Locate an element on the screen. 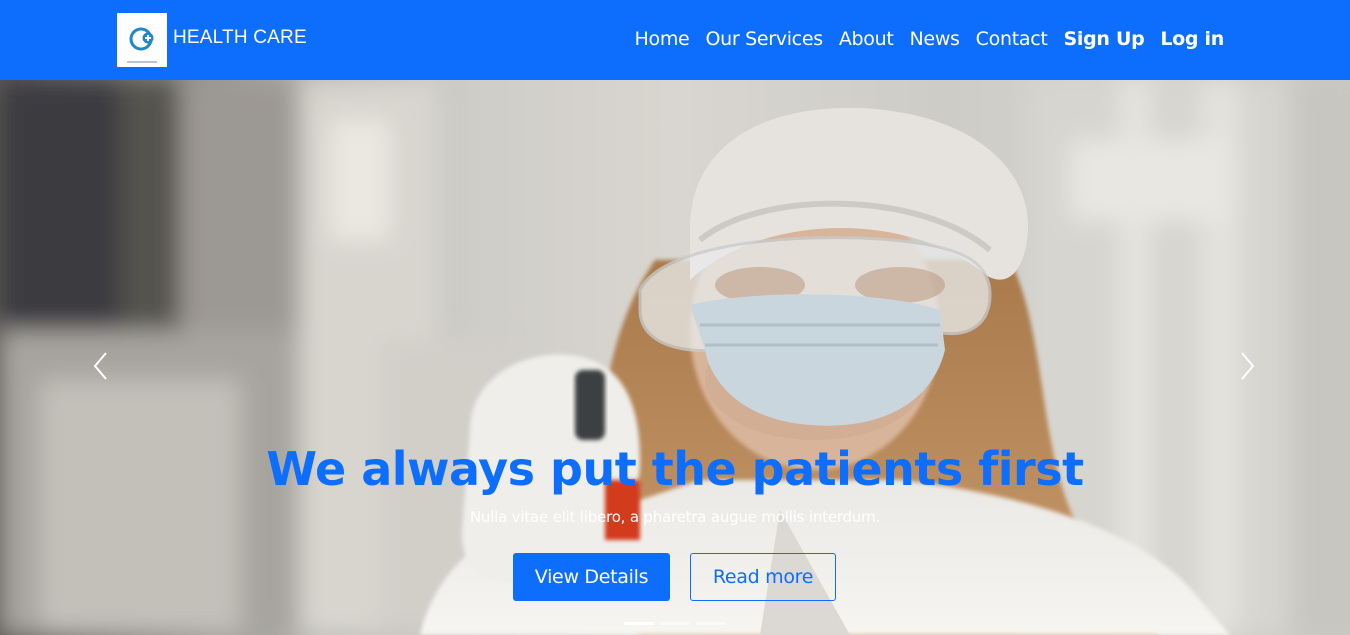 The height and width of the screenshot is (635, 1350). medical-cross-logo-icon is located at coordinates (141, 39).